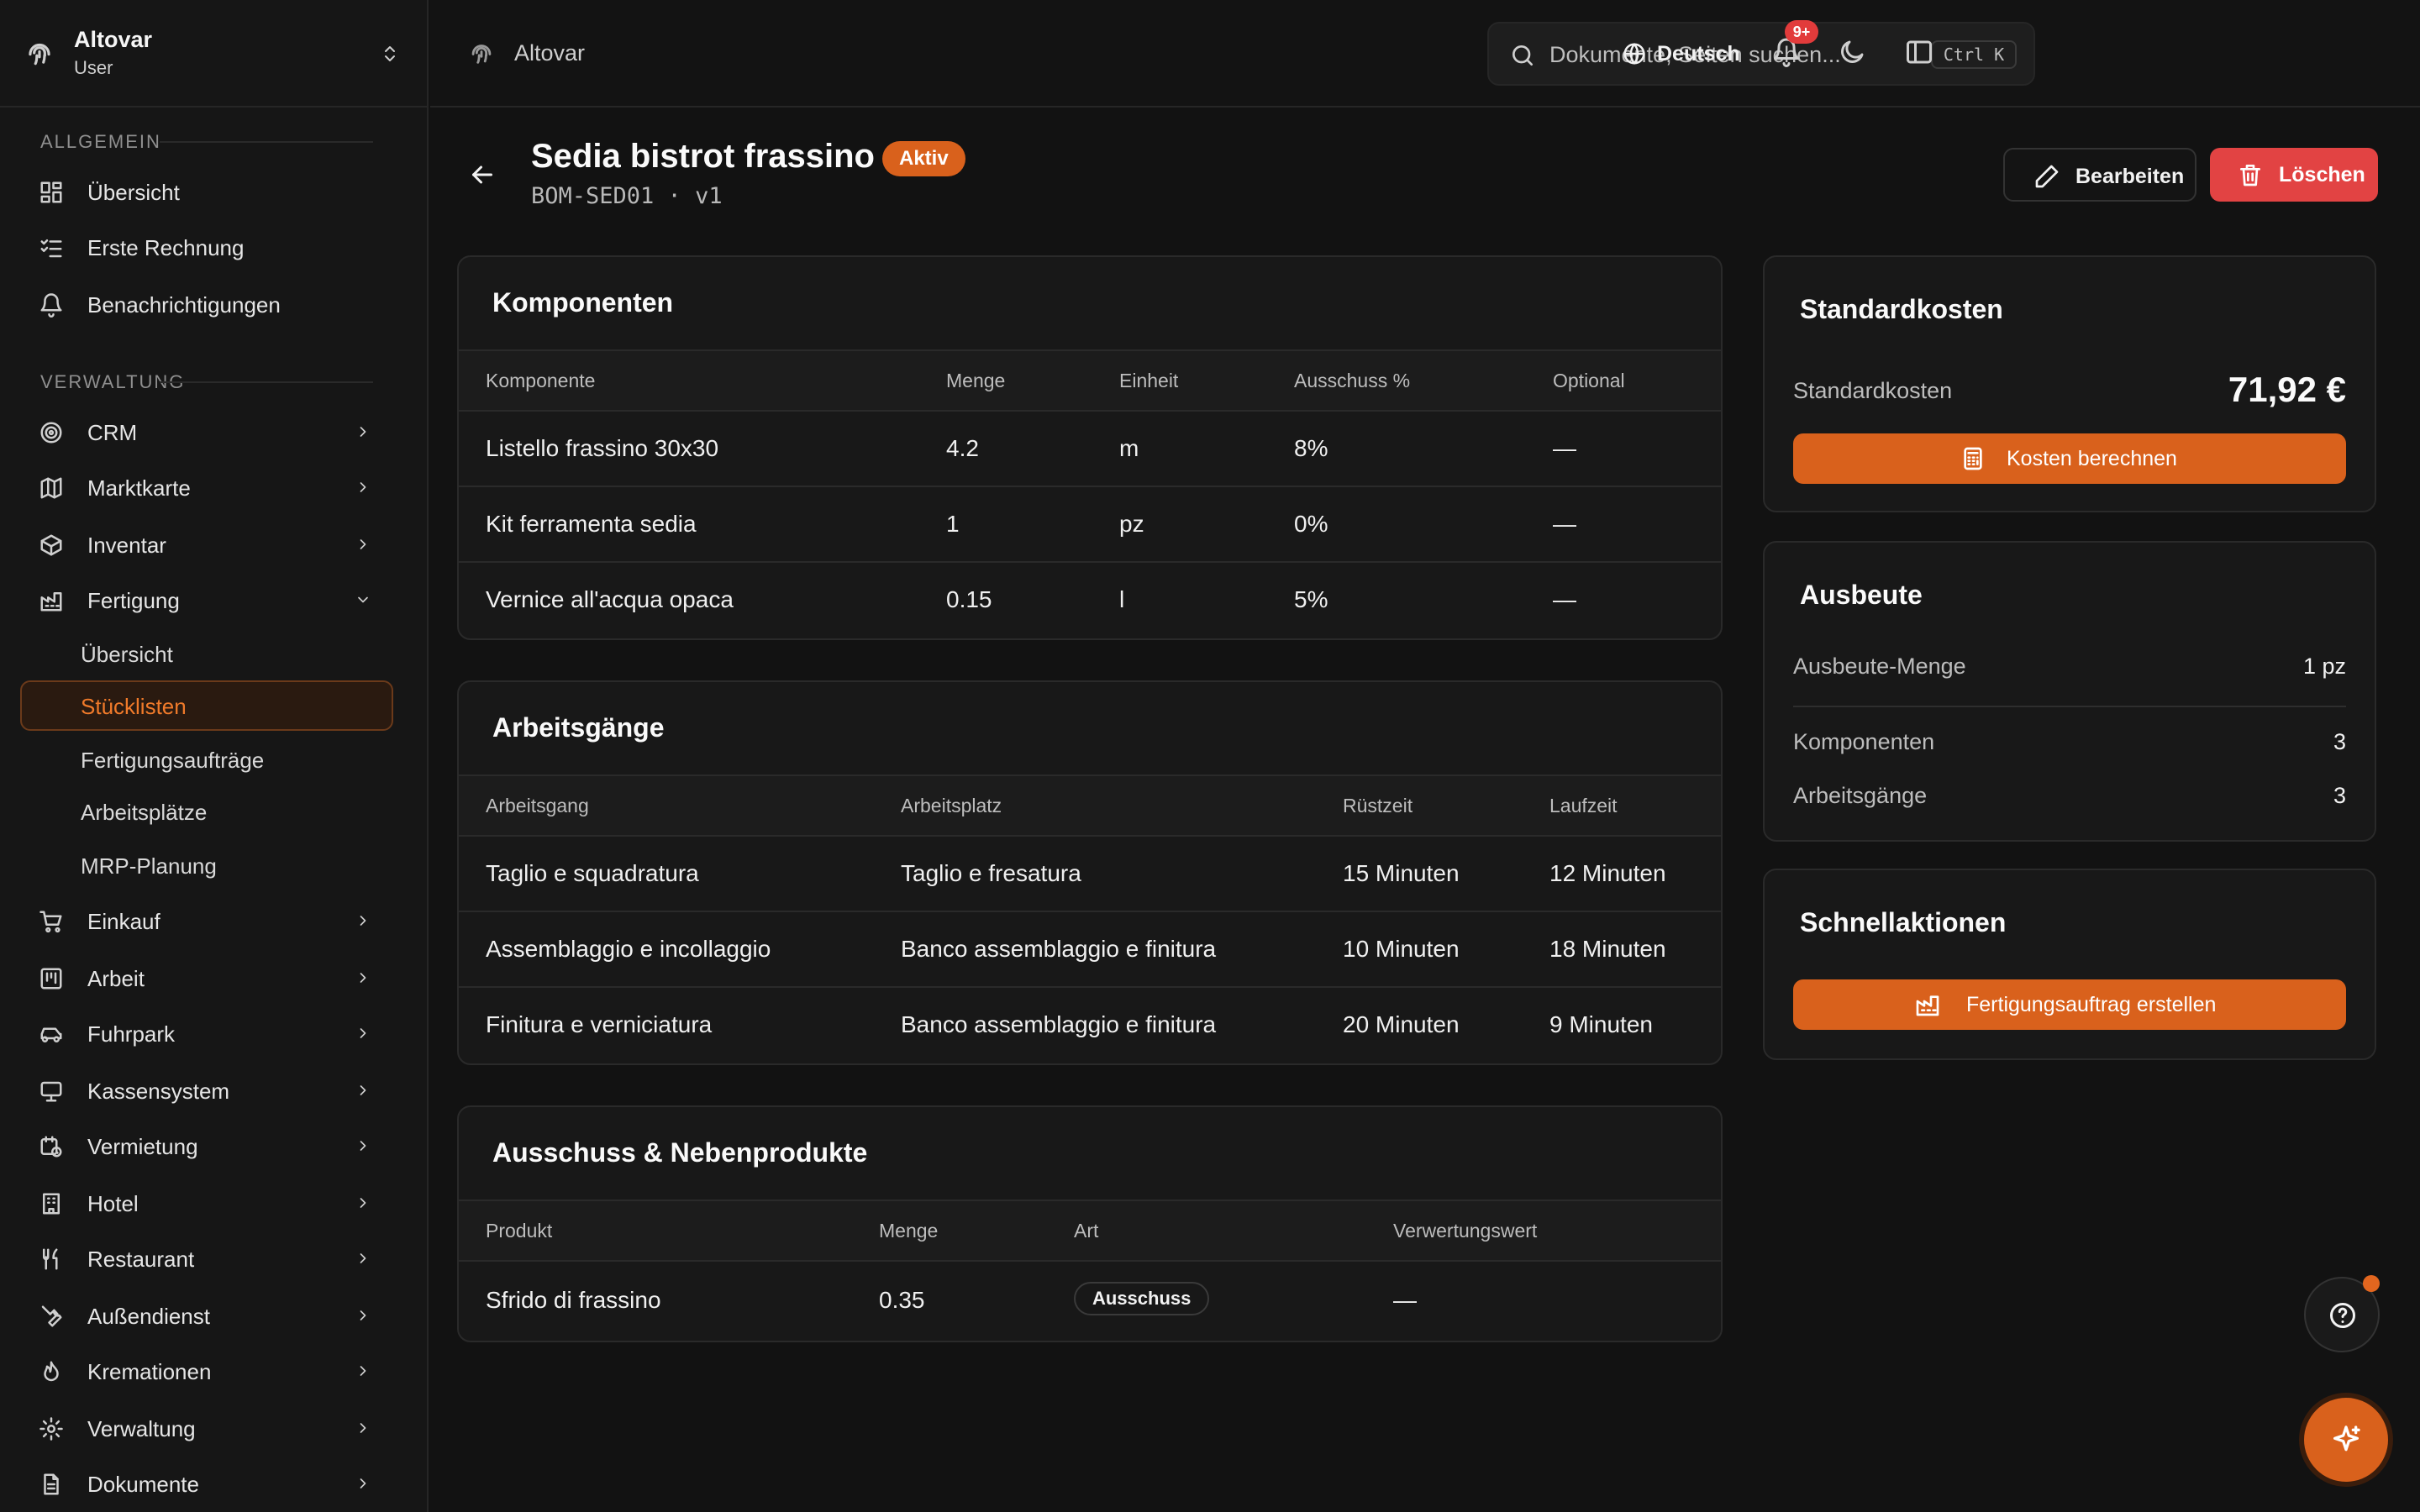 This screenshot has height=1512, width=2420. I want to click on sidebar-item-purchasing: Einkauf, so click(206, 920).